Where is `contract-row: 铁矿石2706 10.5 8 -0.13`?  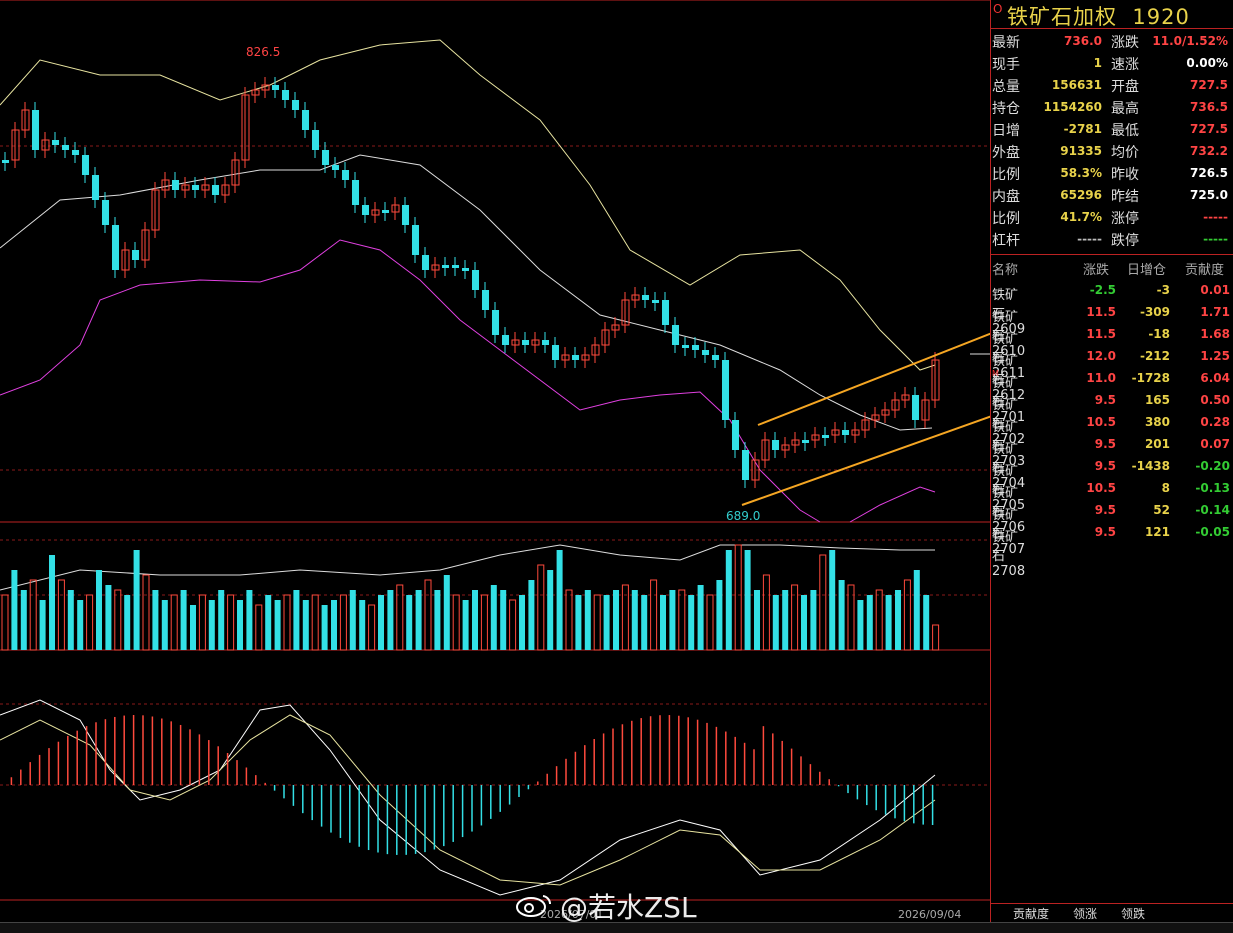 contract-row: 铁矿石2706 10.5 8 -0.13 is located at coordinates (1112, 505).